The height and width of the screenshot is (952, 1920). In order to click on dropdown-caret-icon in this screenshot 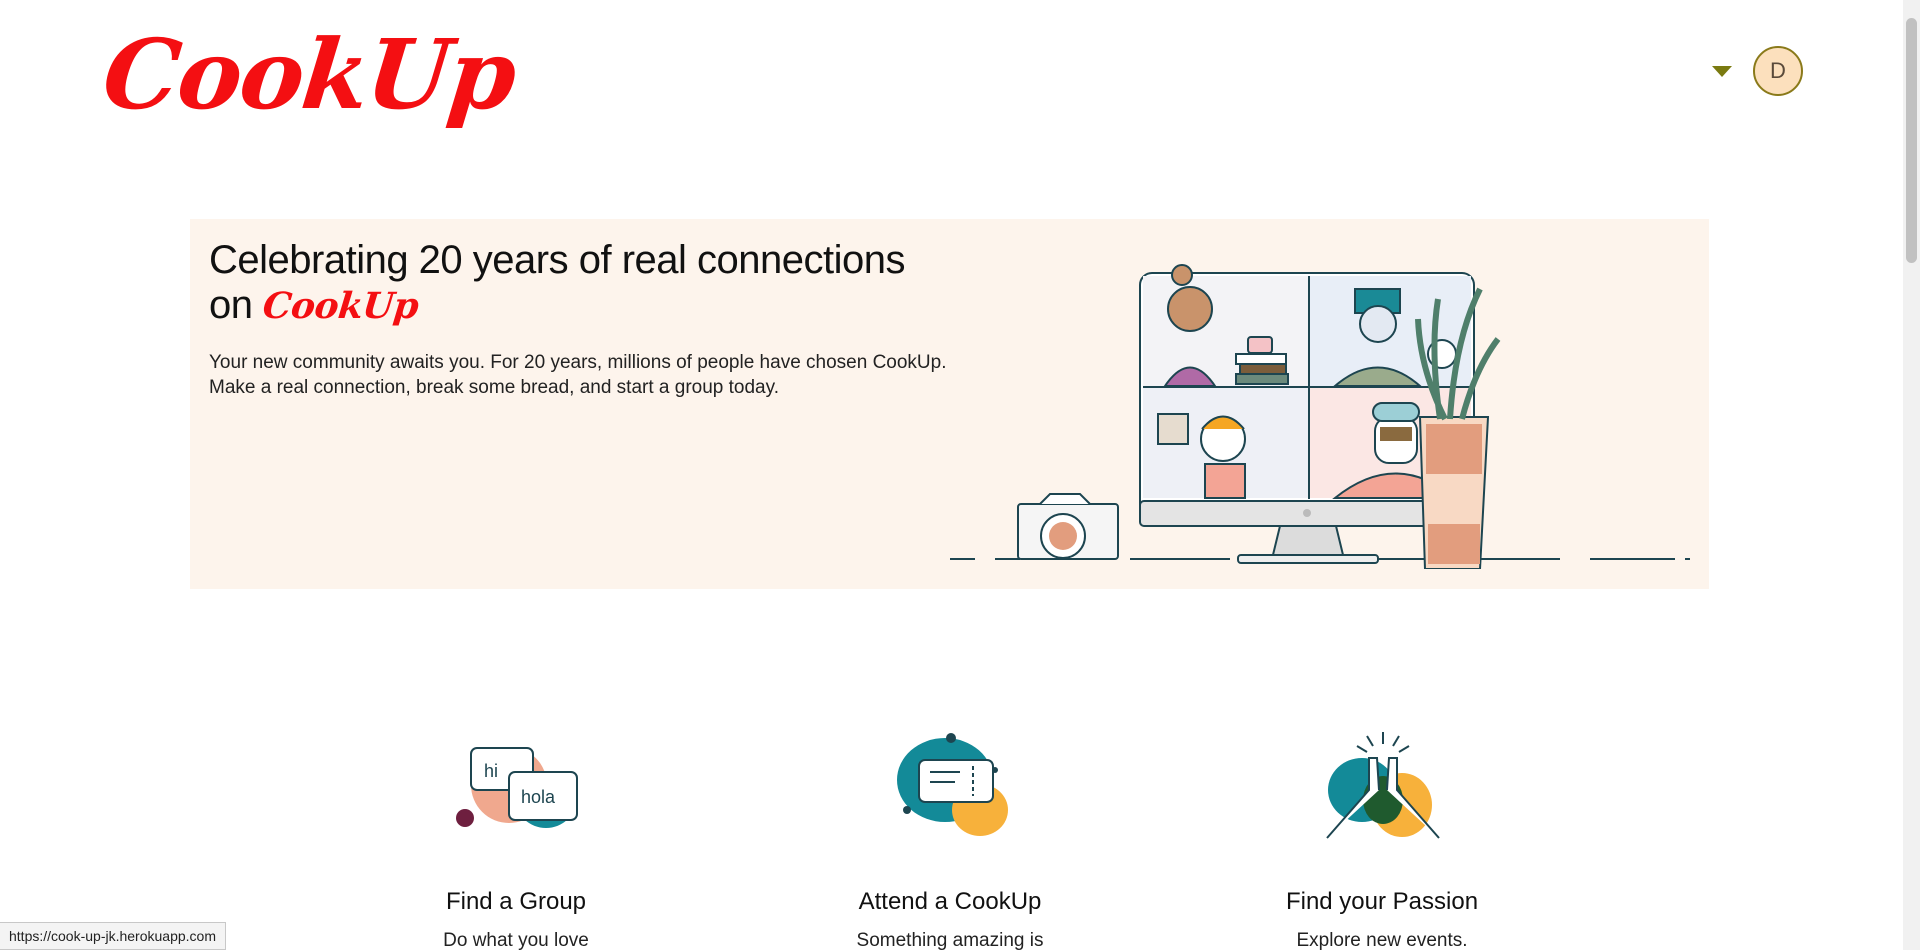, I will do `click(1722, 71)`.